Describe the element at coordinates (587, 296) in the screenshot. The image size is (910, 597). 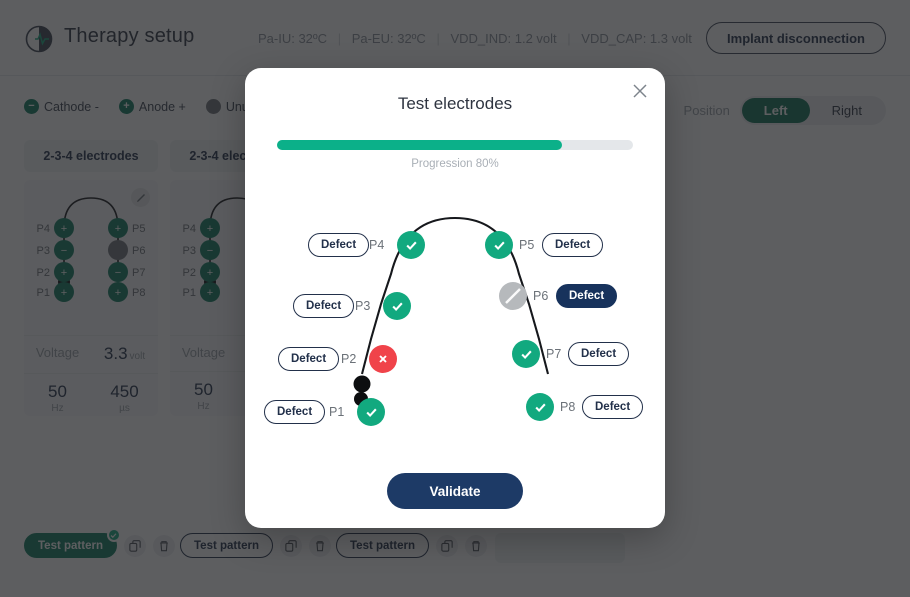
I see `defect-button-p6: Defect` at that location.